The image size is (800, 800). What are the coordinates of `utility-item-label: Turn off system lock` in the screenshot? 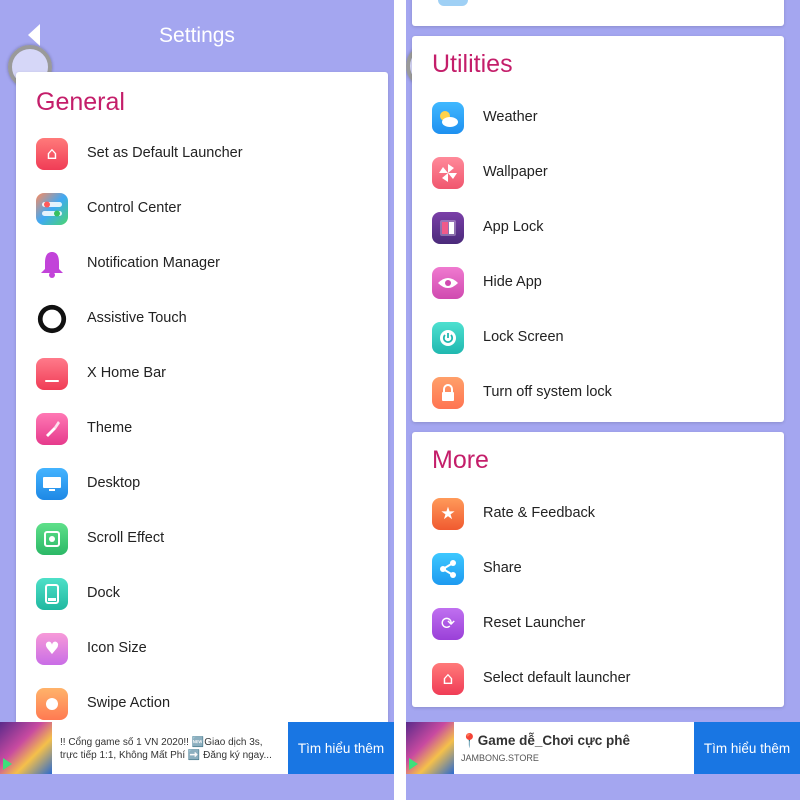 It's located at (547, 392).